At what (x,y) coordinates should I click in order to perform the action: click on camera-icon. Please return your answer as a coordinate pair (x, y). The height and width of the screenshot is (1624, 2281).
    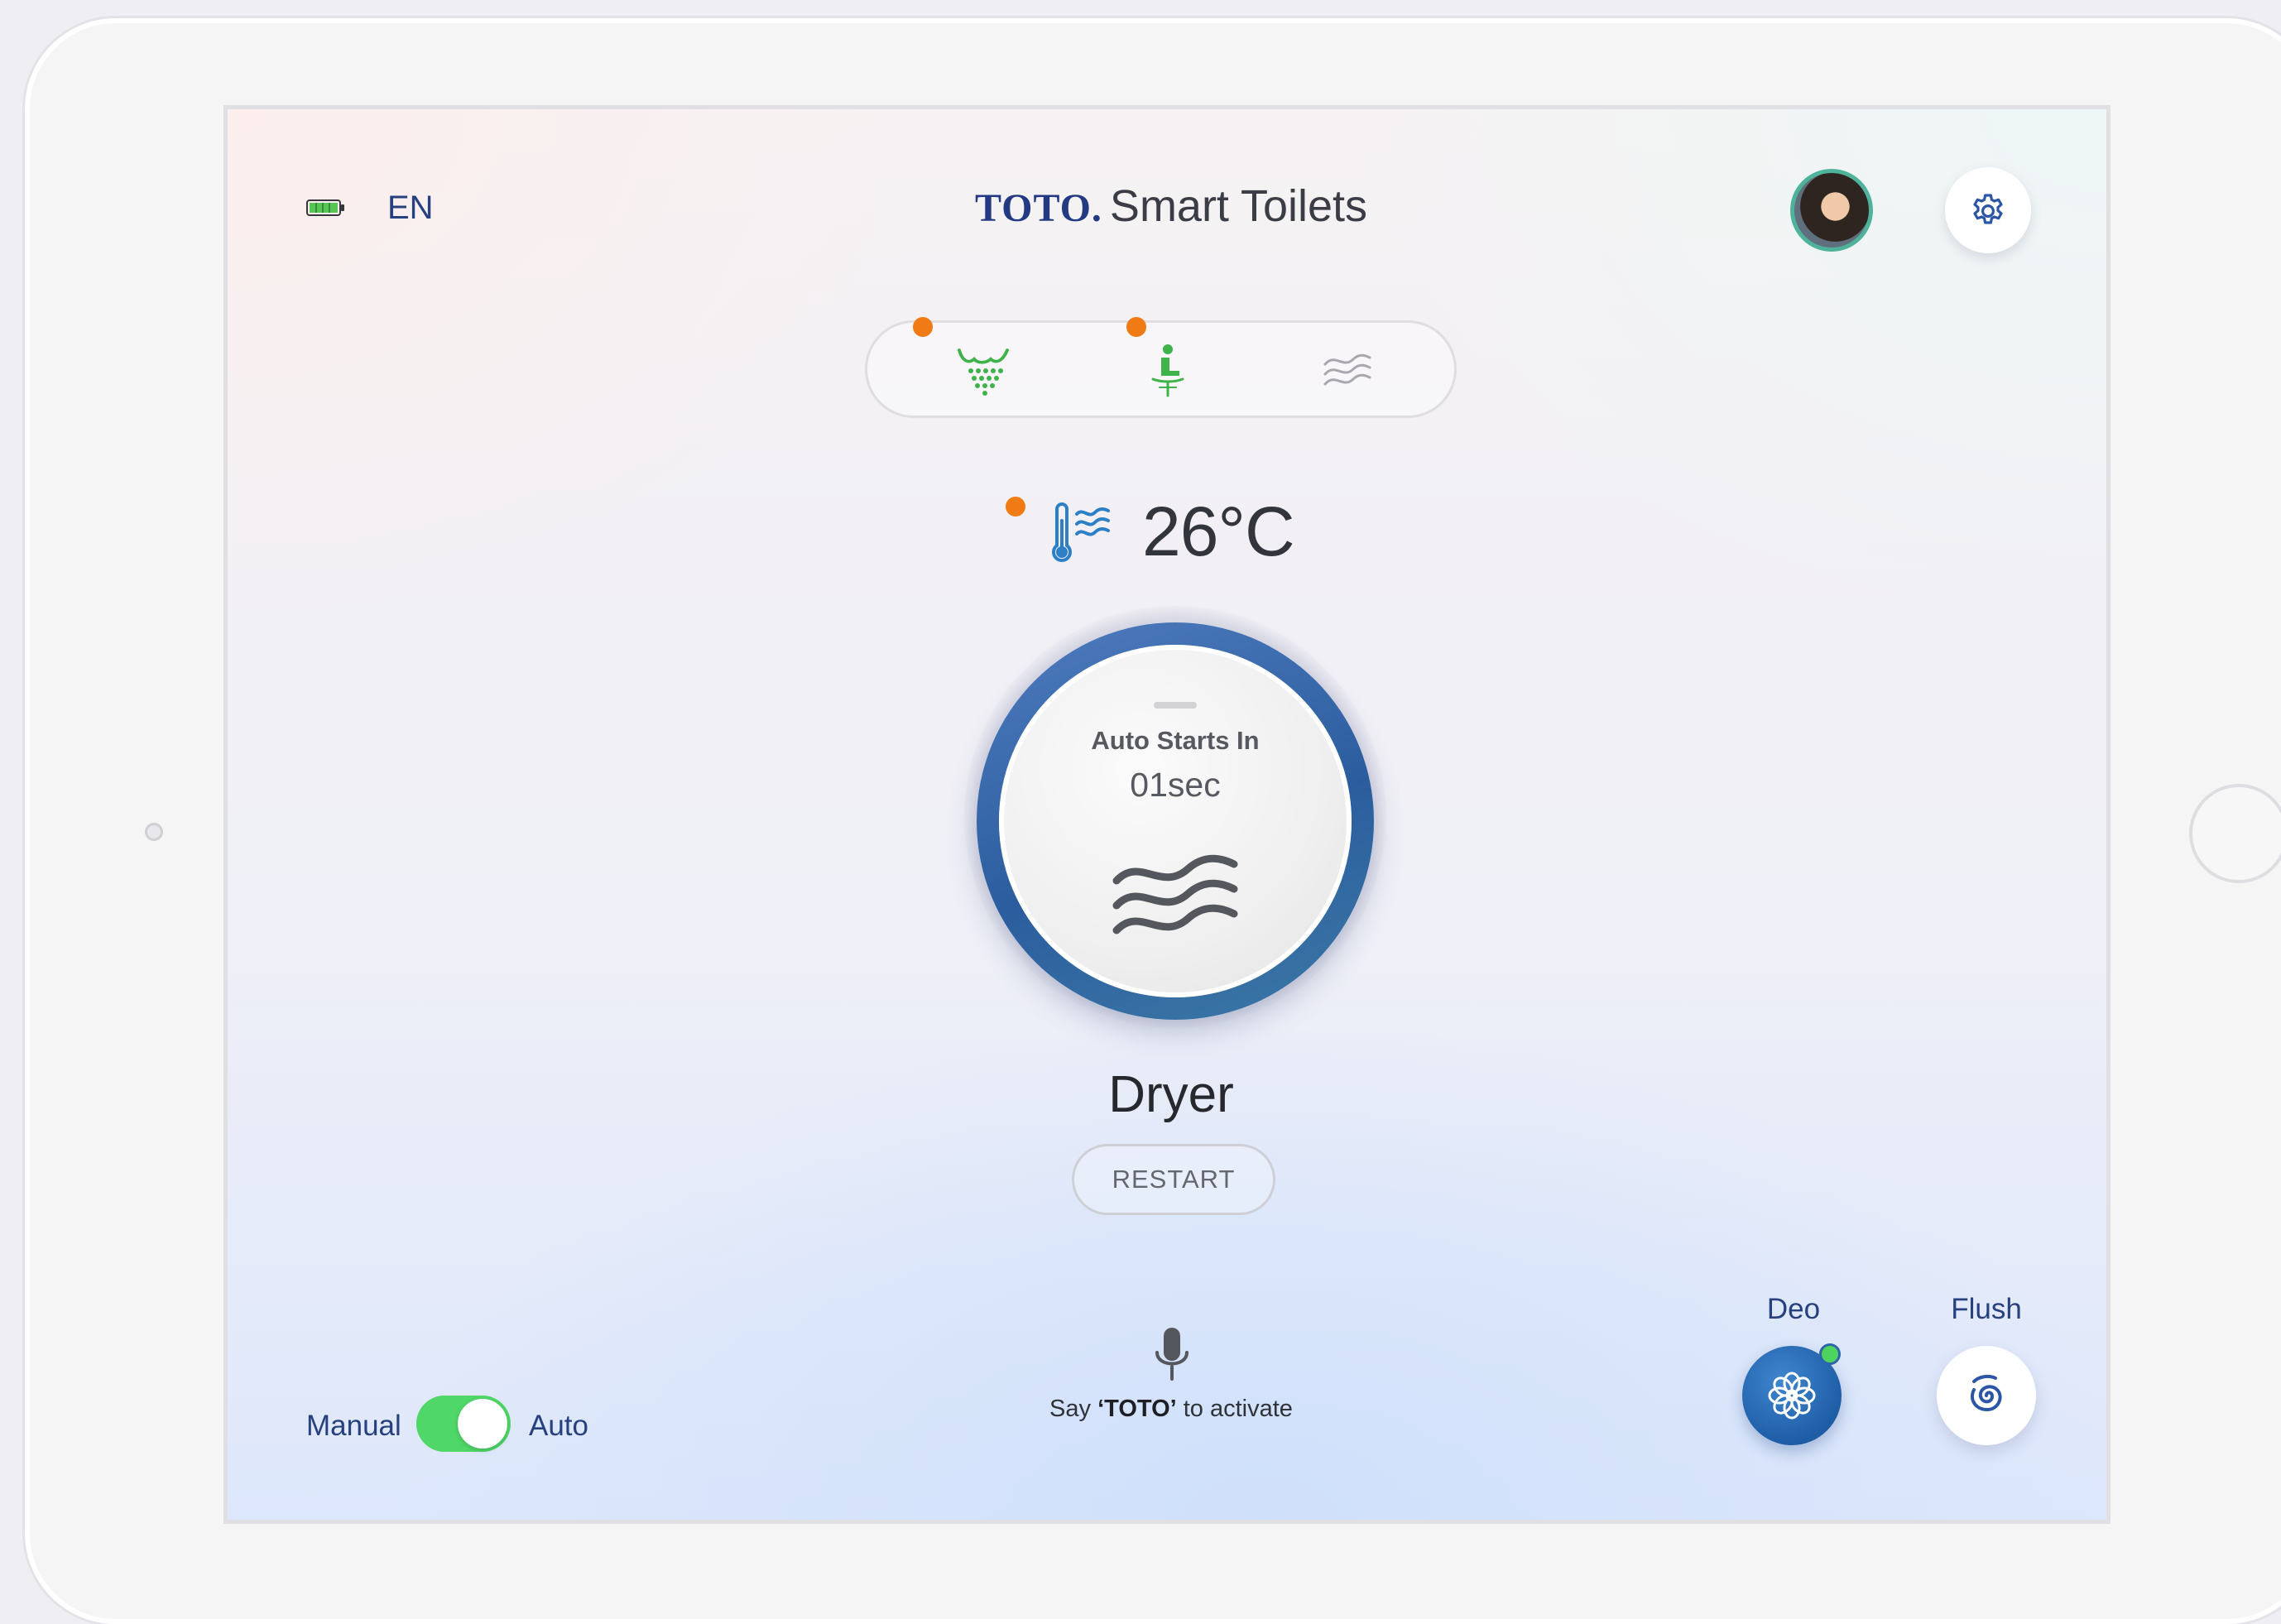
    Looking at the image, I should click on (154, 832).